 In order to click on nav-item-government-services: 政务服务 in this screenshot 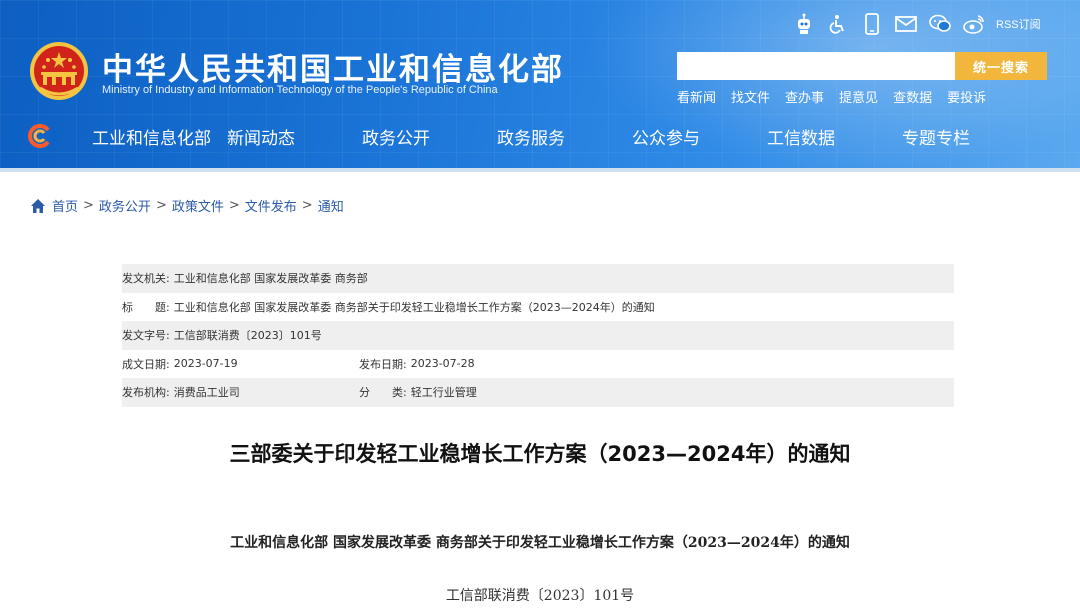, I will do `click(564, 136)`.